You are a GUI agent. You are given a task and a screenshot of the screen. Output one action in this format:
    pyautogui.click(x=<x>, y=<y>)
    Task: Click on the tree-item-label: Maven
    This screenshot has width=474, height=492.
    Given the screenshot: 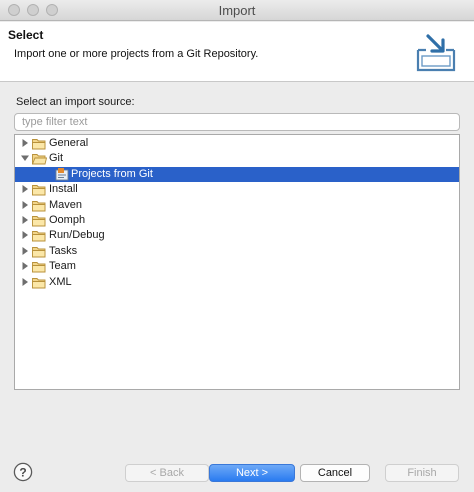 What is the action you would take?
    pyautogui.click(x=66, y=204)
    